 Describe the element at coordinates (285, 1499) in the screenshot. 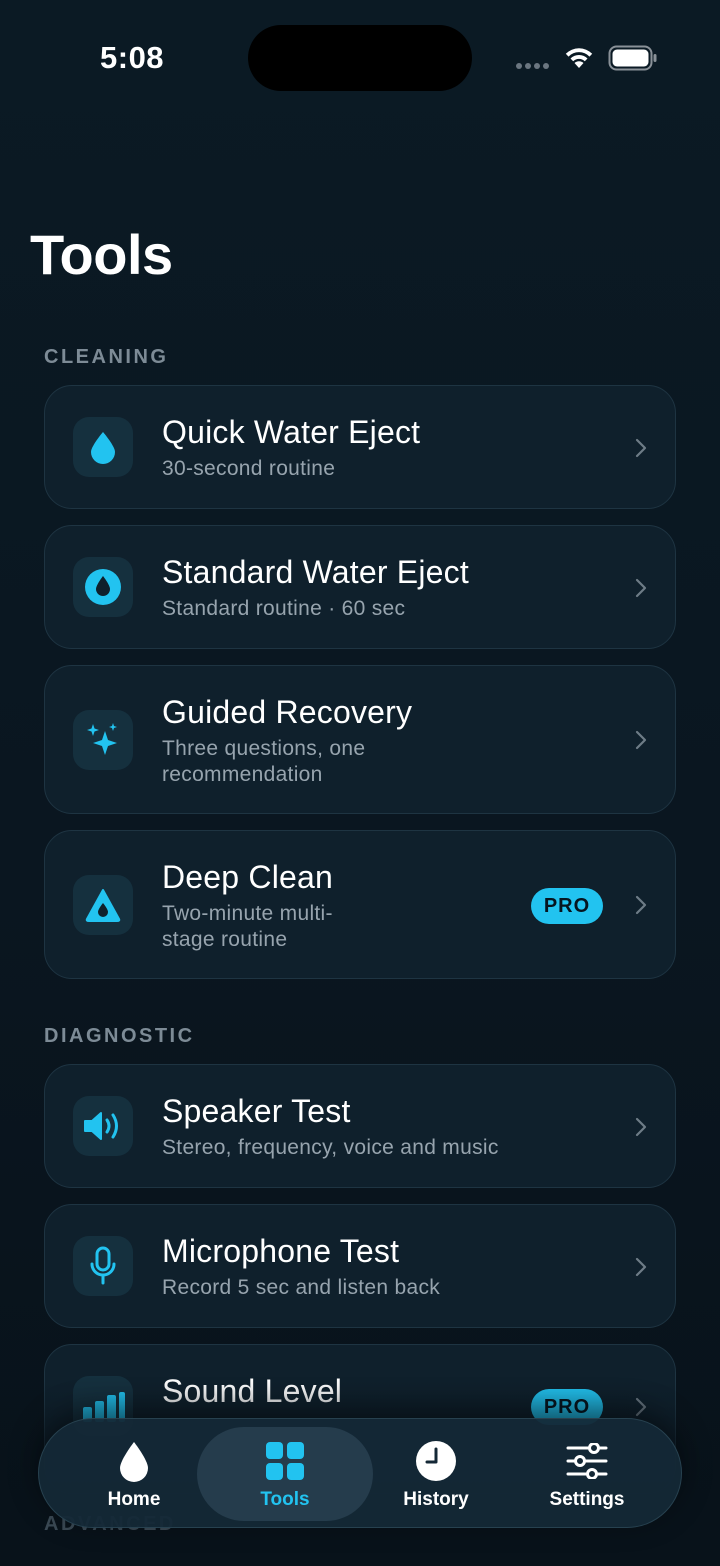

I see `tab-label: Tools` at that location.